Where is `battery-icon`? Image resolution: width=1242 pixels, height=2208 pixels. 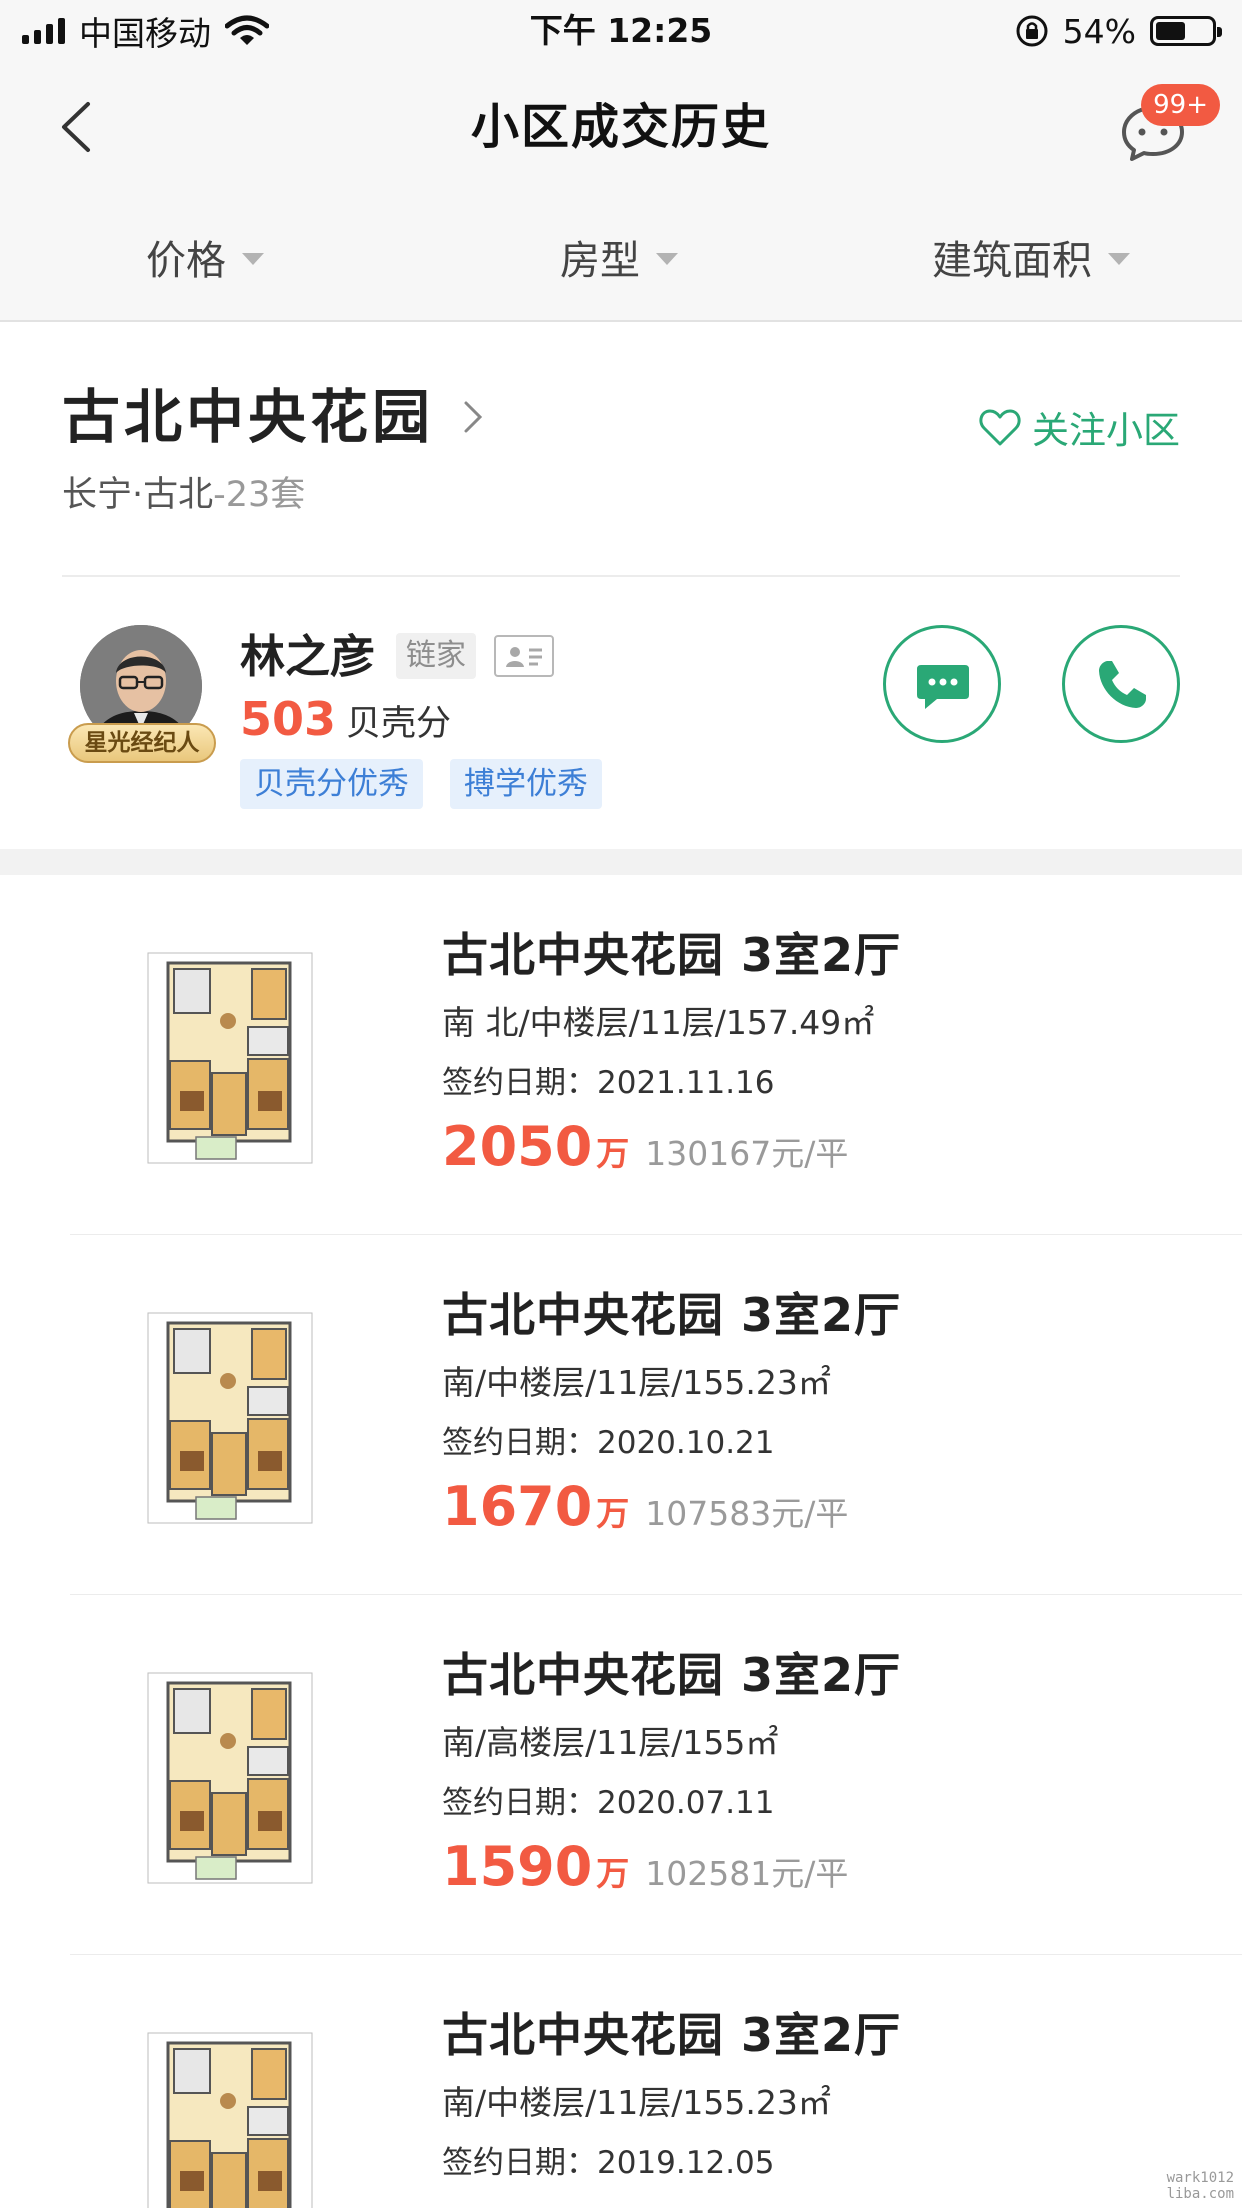 battery-icon is located at coordinates (1186, 31).